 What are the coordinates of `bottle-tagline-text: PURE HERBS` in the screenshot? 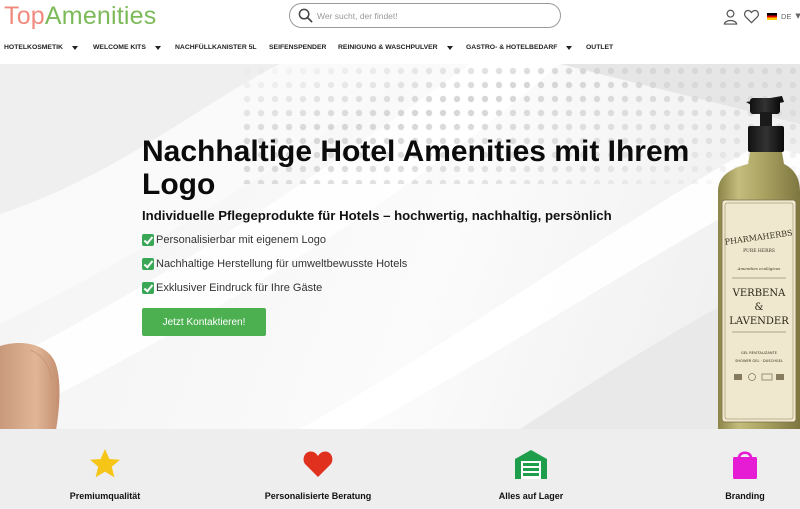 It's located at (759, 251).